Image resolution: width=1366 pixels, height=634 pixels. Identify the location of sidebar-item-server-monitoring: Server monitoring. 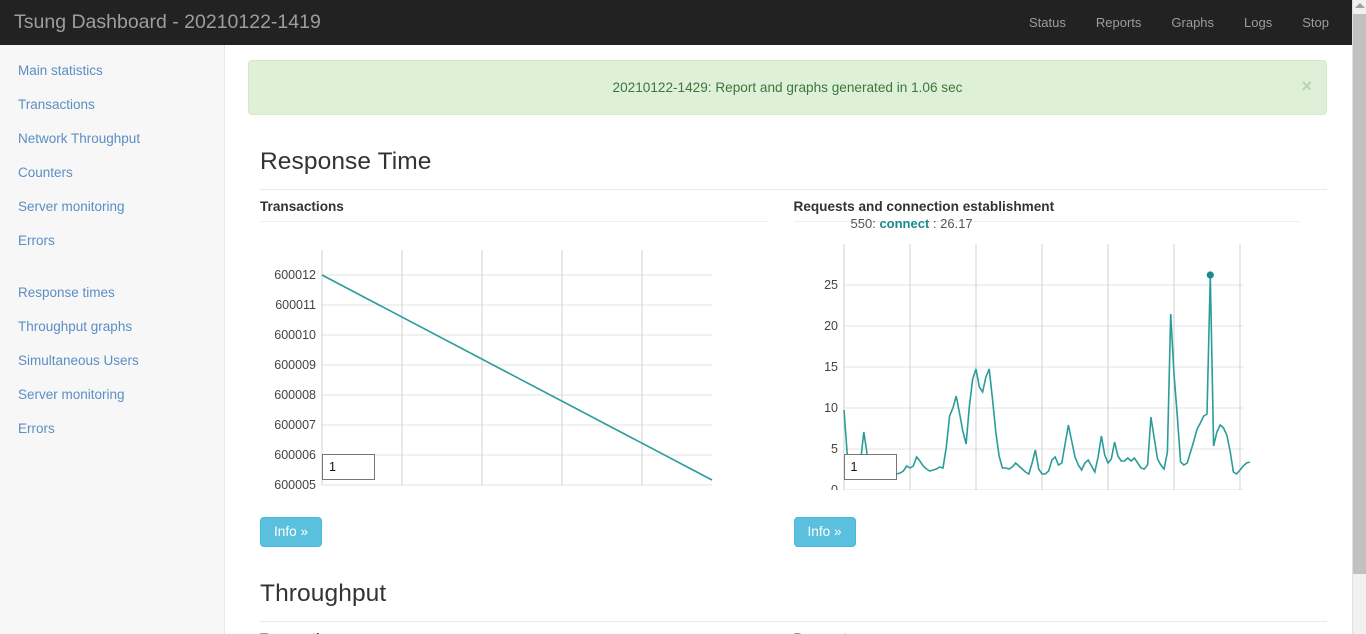
(112, 206).